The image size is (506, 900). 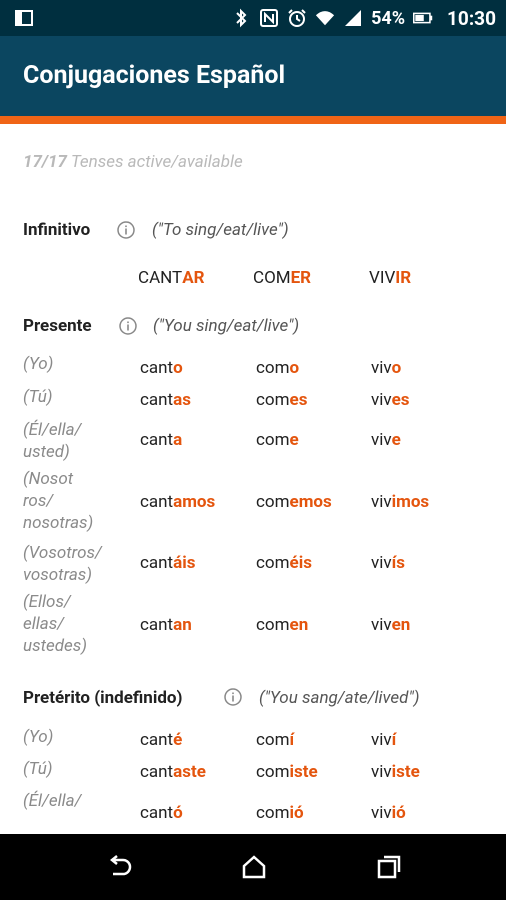 I want to click on verb-form: comió, so click(x=280, y=813).